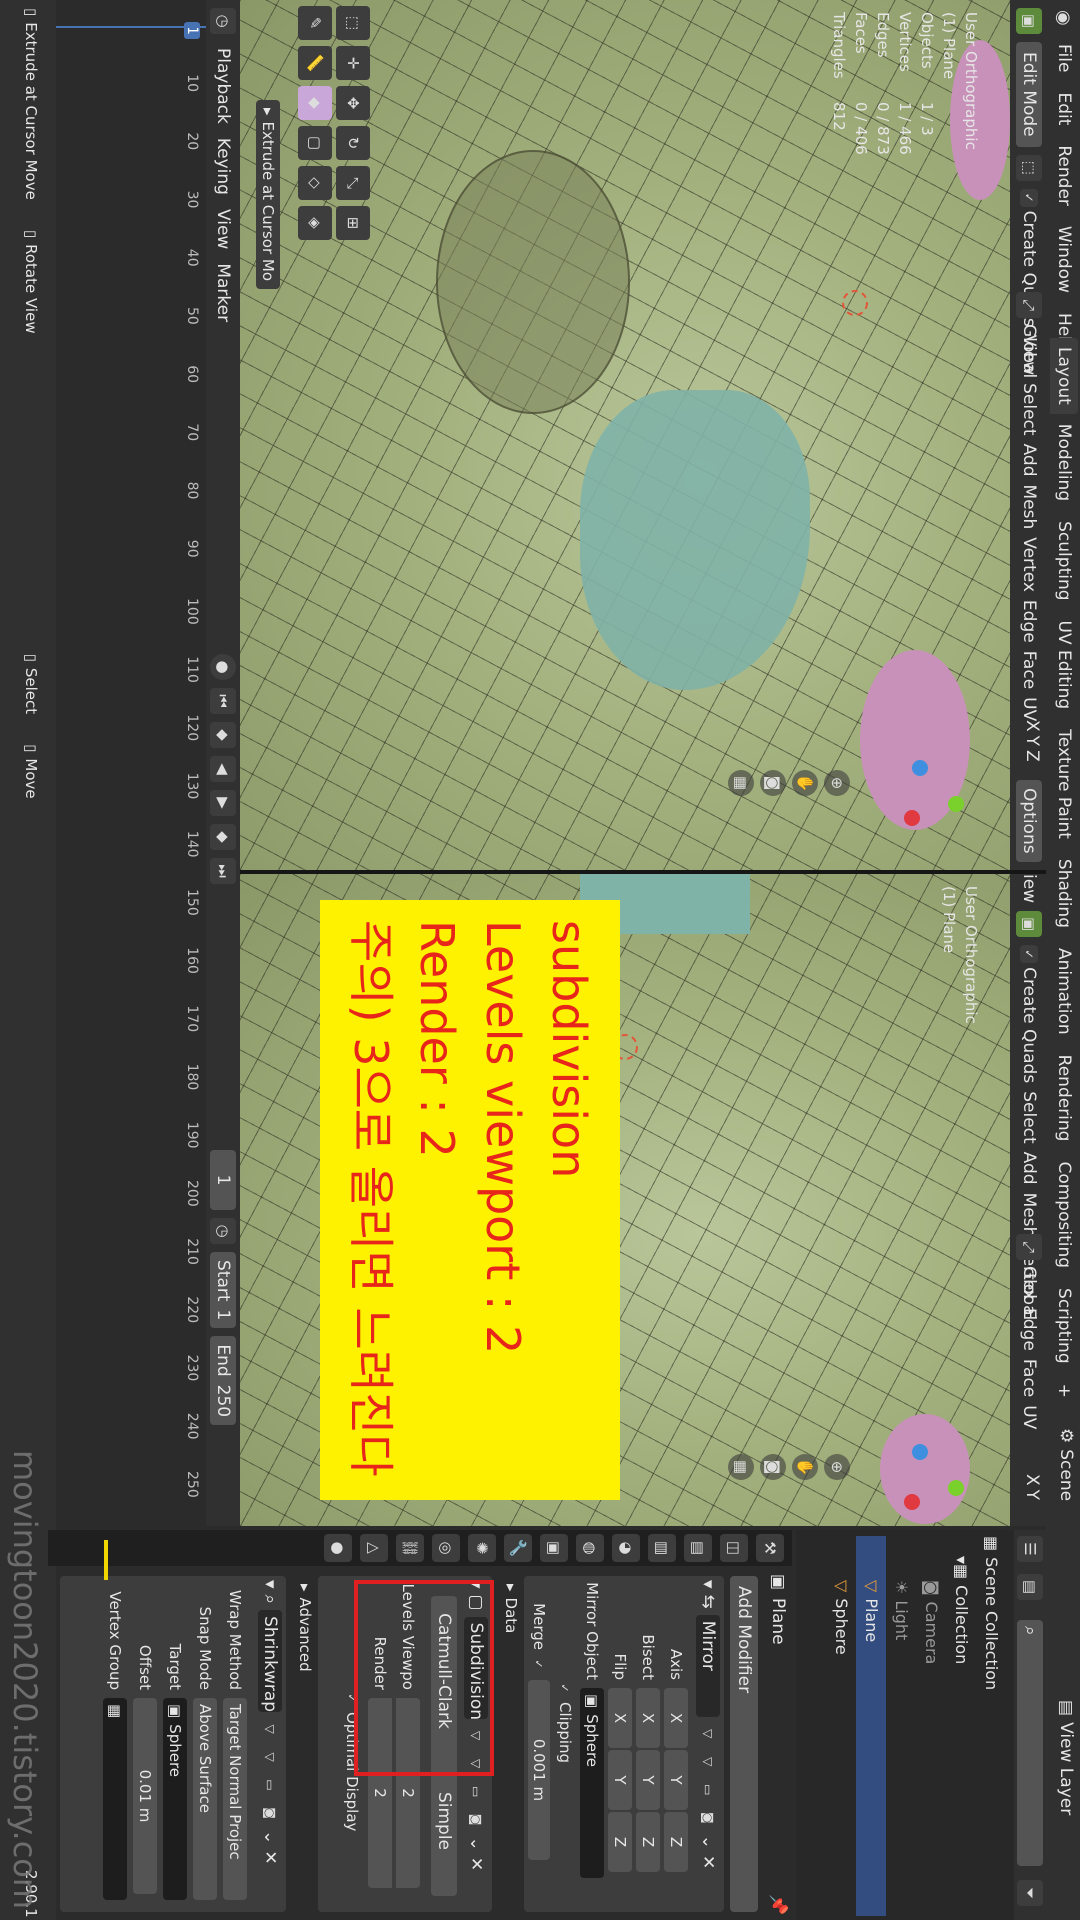 This screenshot has width=1080, height=1920. What do you see at coordinates (115, 1799) in the screenshot?
I see `vertex-group-field: ▦` at bounding box center [115, 1799].